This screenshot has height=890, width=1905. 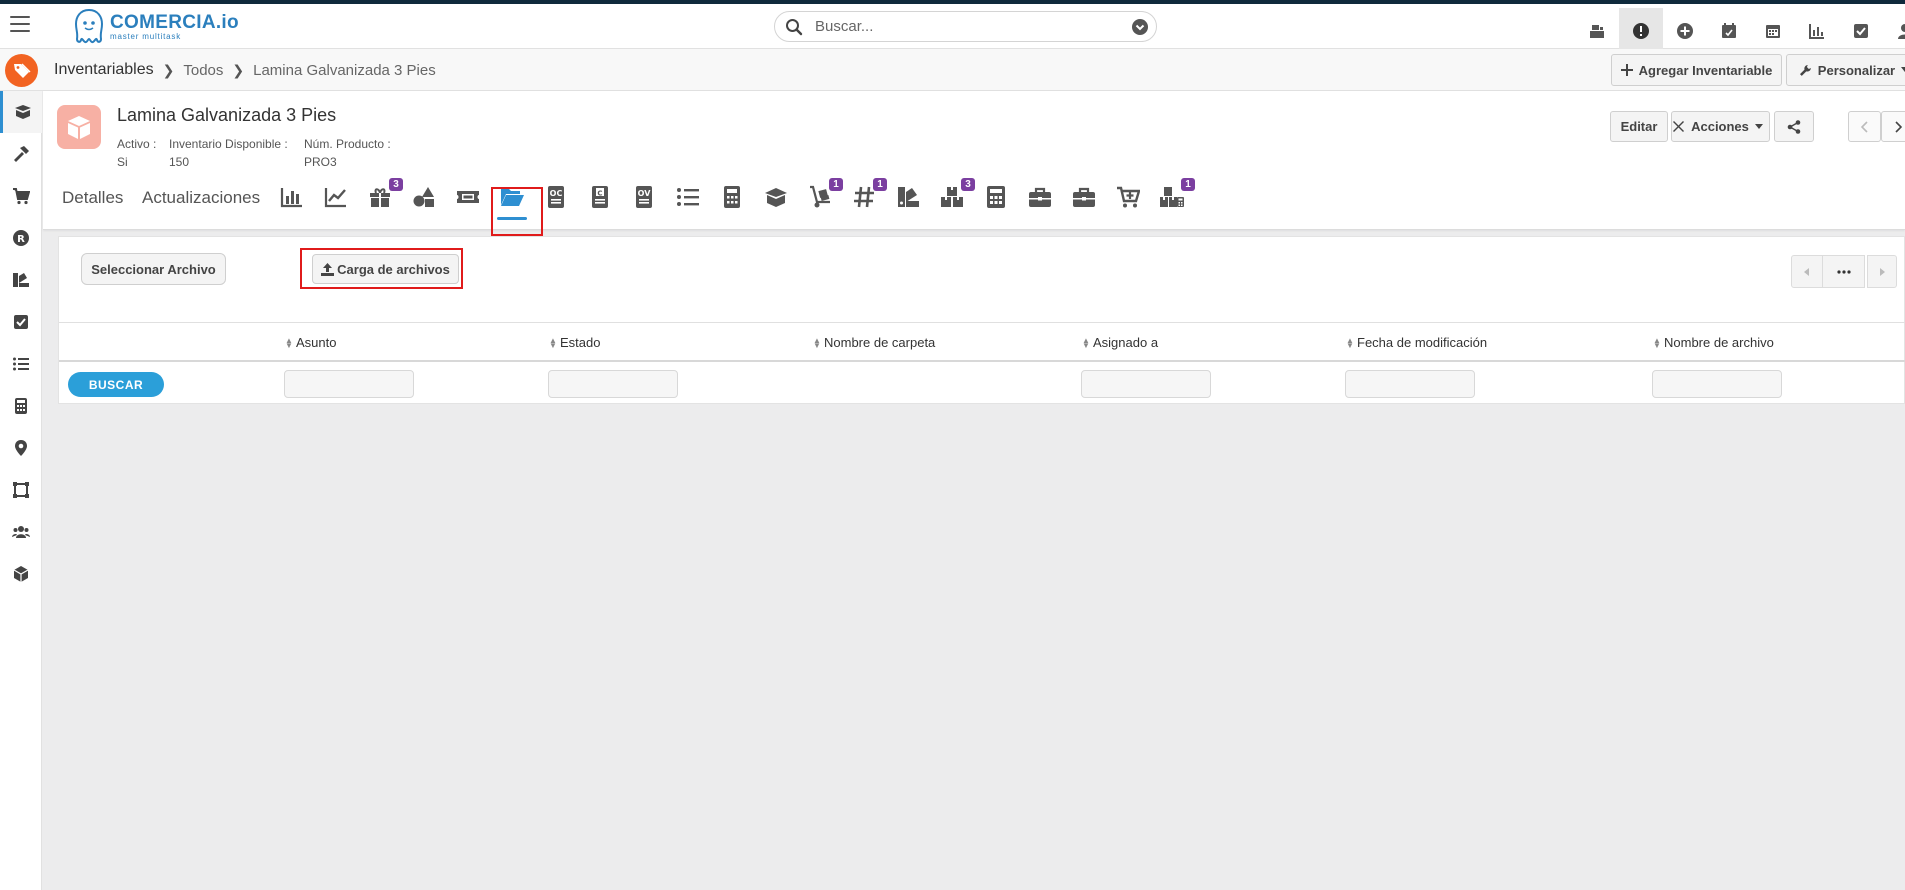 What do you see at coordinates (1729, 30) in the screenshot?
I see `calendar-check-icon` at bounding box center [1729, 30].